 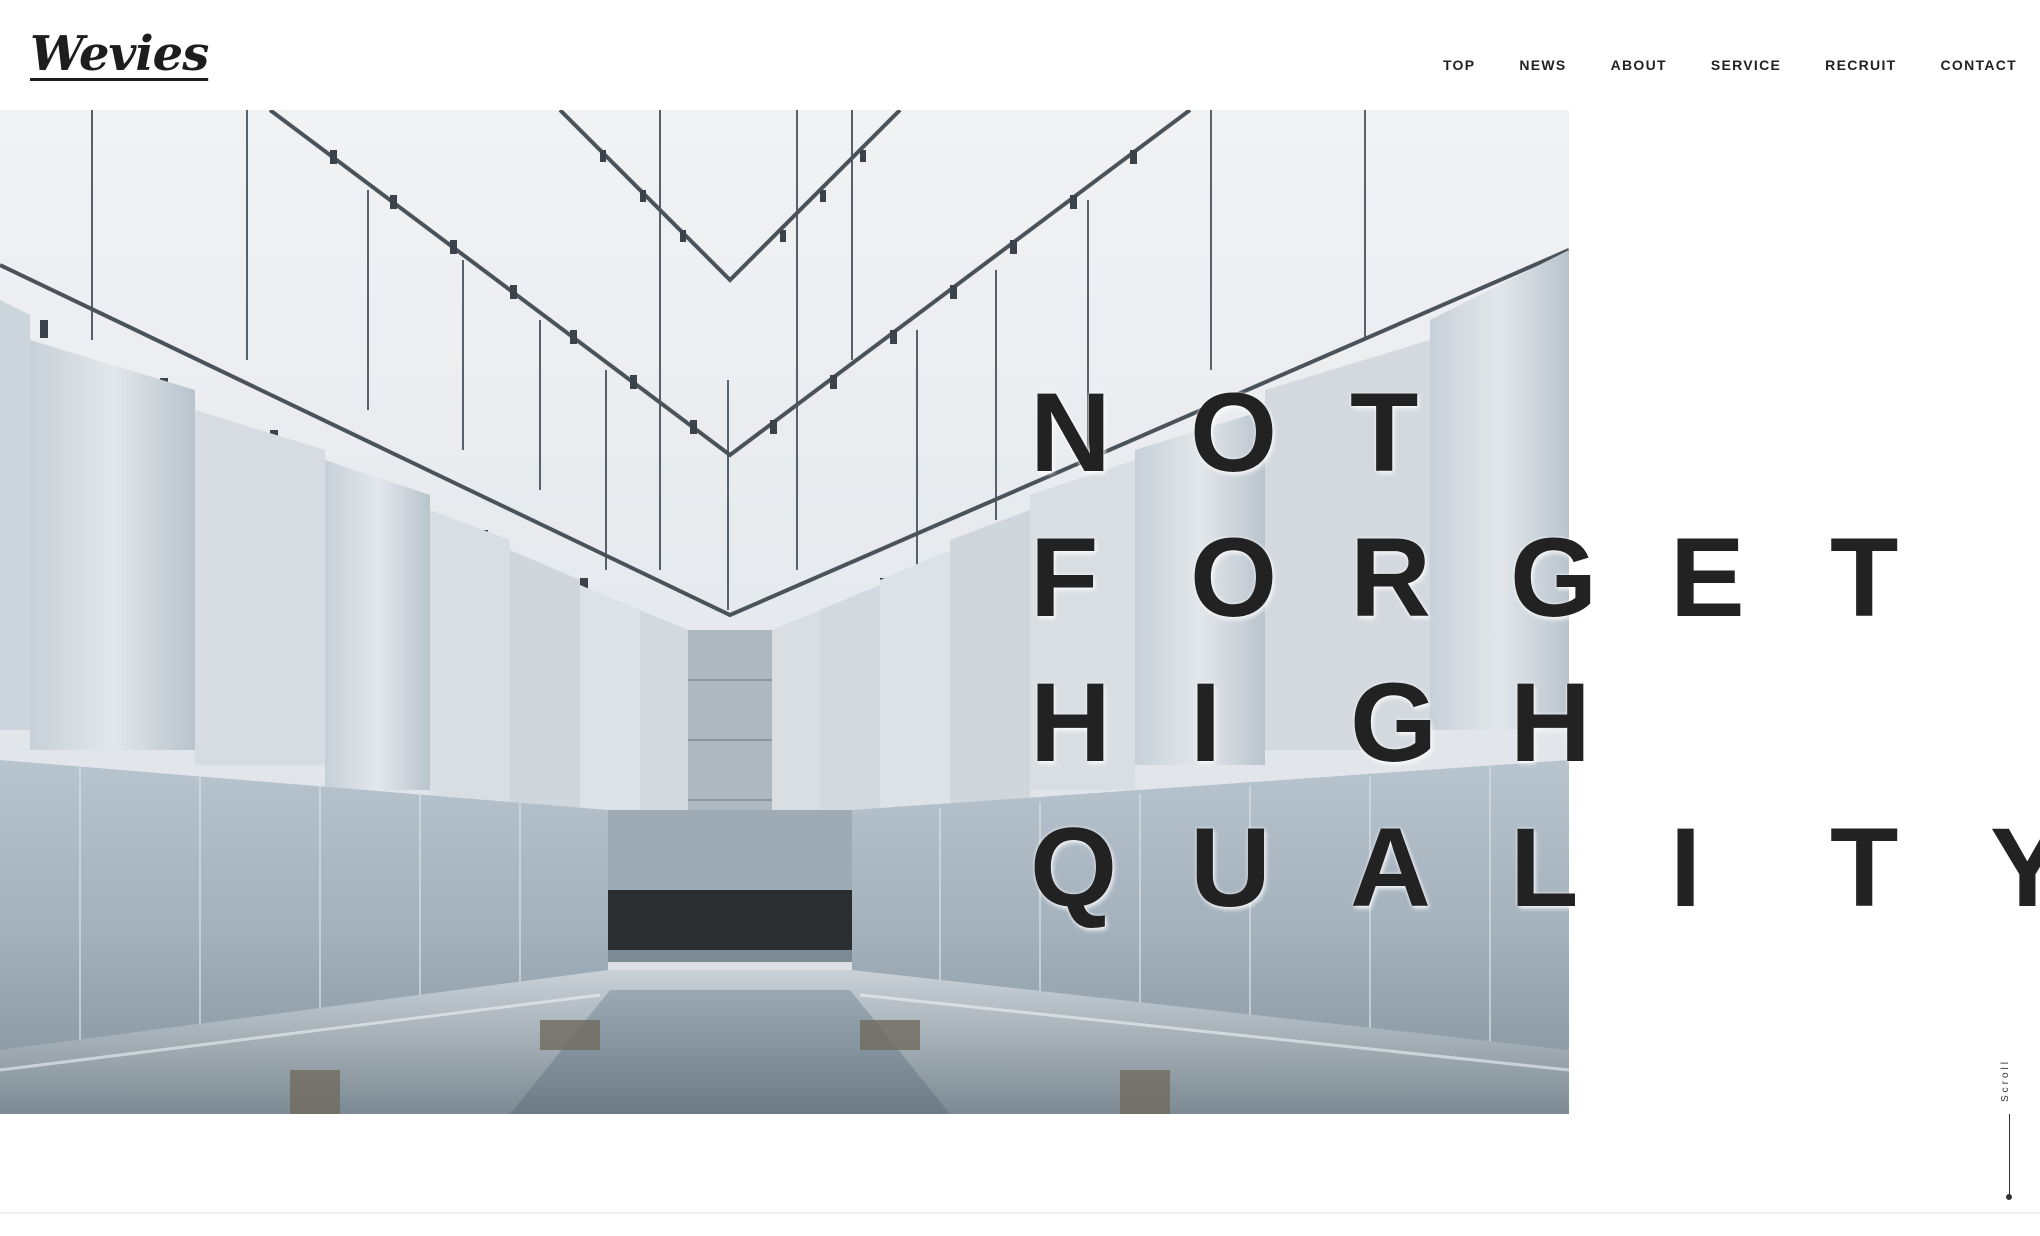 I want to click on scroll-line, so click(x=2009, y=1155).